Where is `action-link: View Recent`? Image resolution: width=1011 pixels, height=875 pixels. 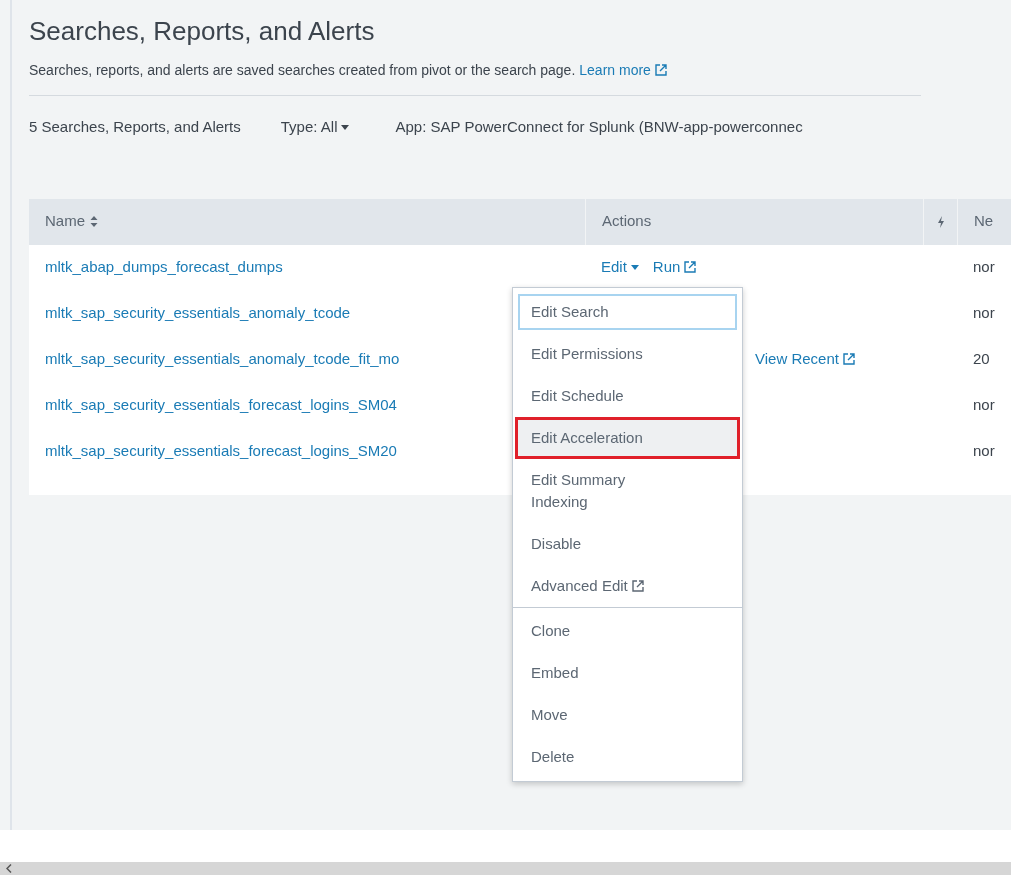 action-link: View Recent is located at coordinates (805, 359).